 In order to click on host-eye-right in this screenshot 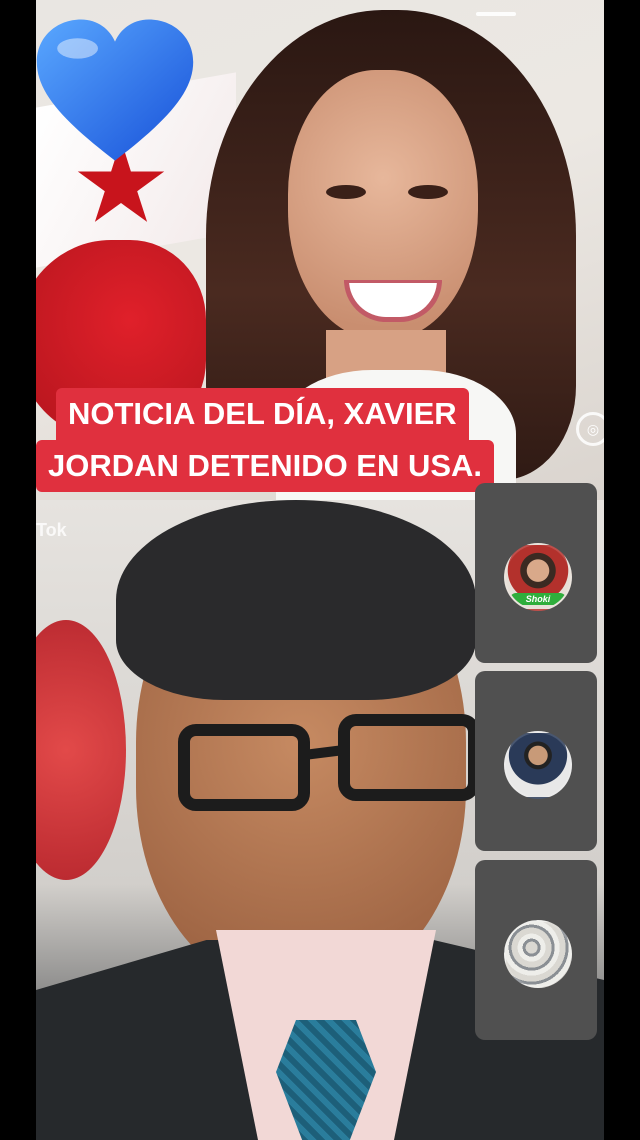, I will do `click(428, 192)`.